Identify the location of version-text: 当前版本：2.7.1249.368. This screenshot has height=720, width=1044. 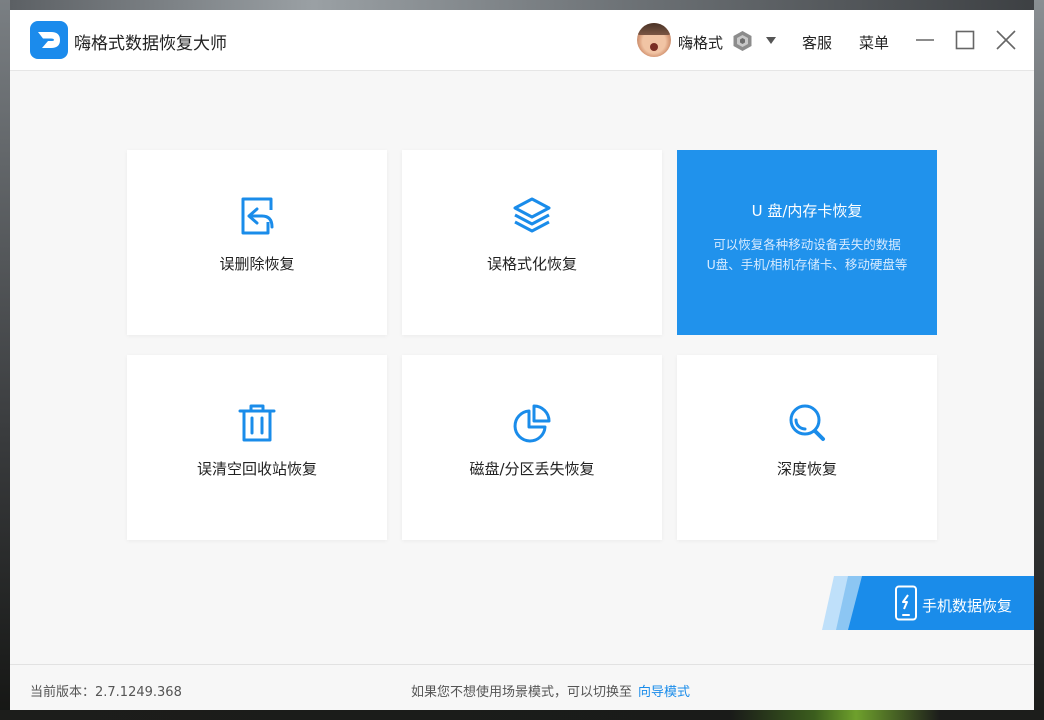
(106, 692).